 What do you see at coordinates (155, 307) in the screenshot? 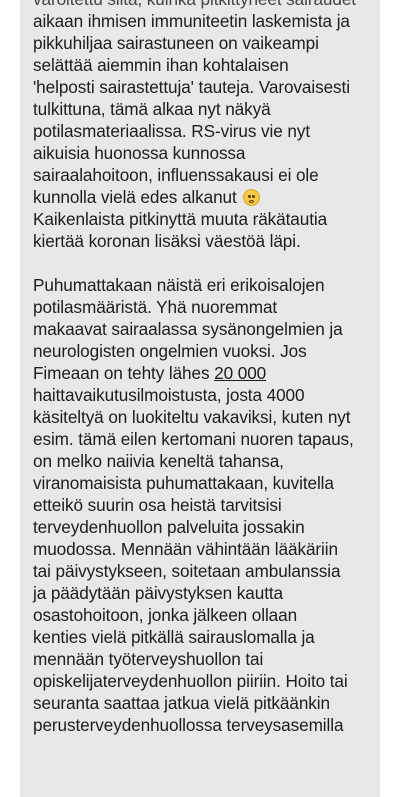
I see `message-line: potilasmääristä. Yhä nuoremmat` at bounding box center [155, 307].